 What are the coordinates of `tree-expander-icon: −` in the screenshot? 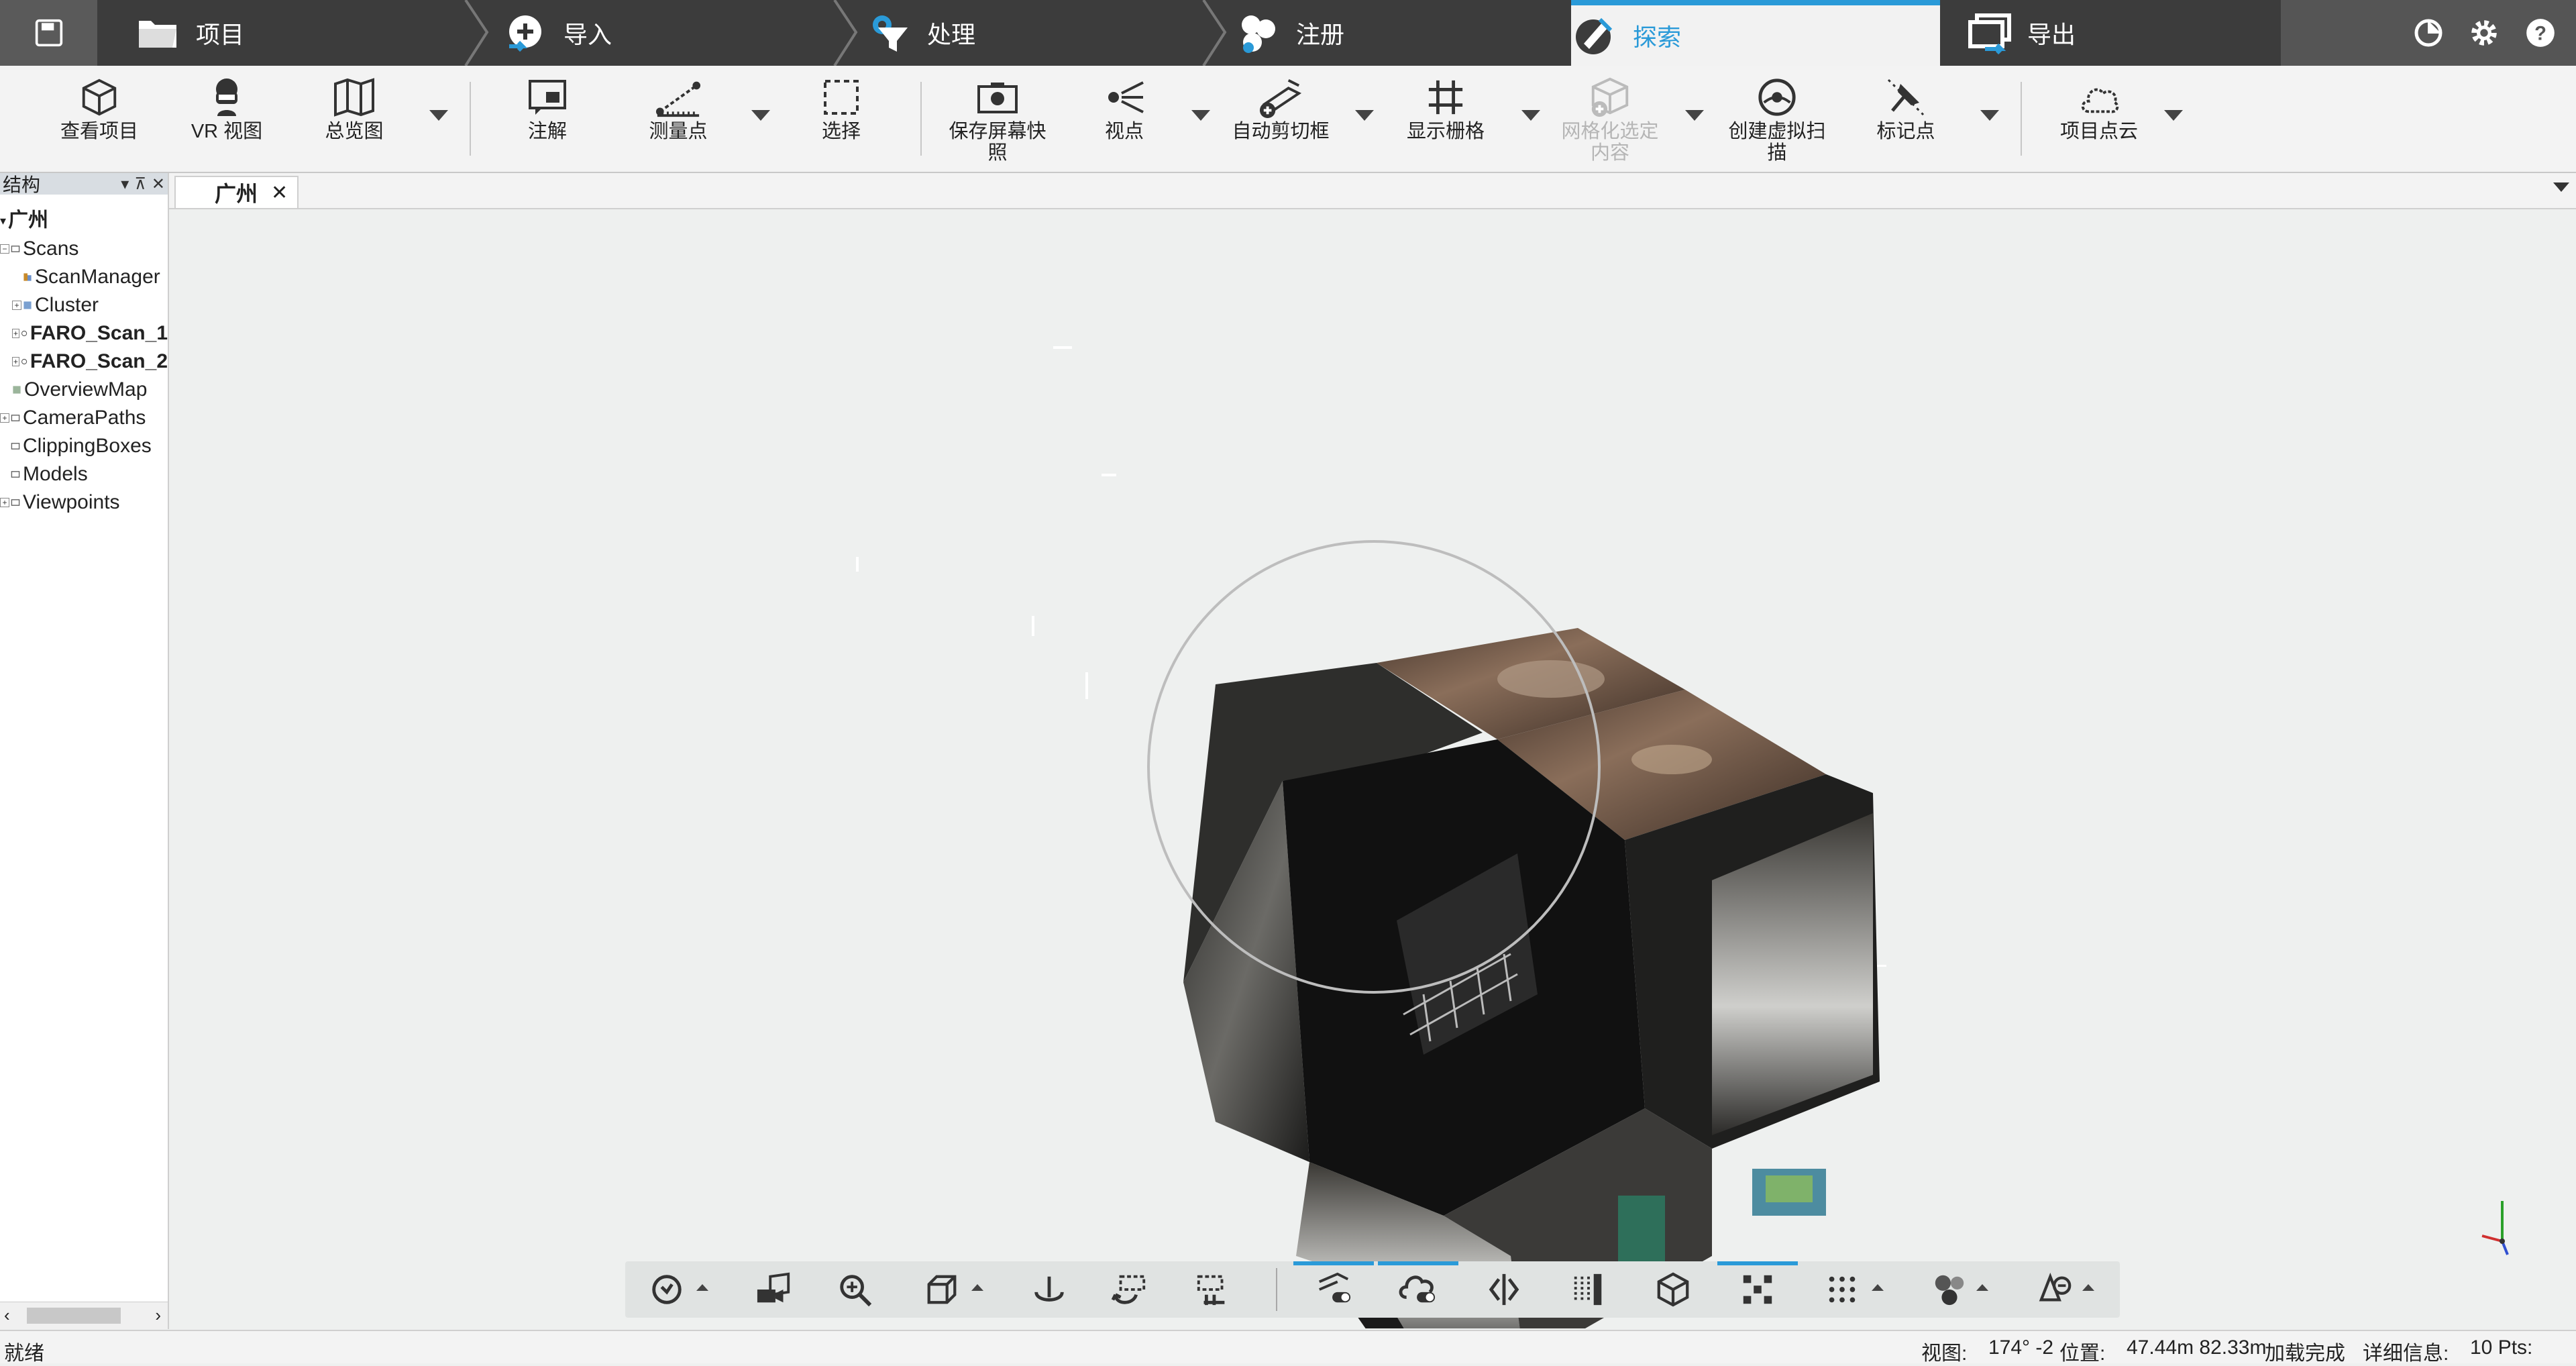 It's located at (4, 249).